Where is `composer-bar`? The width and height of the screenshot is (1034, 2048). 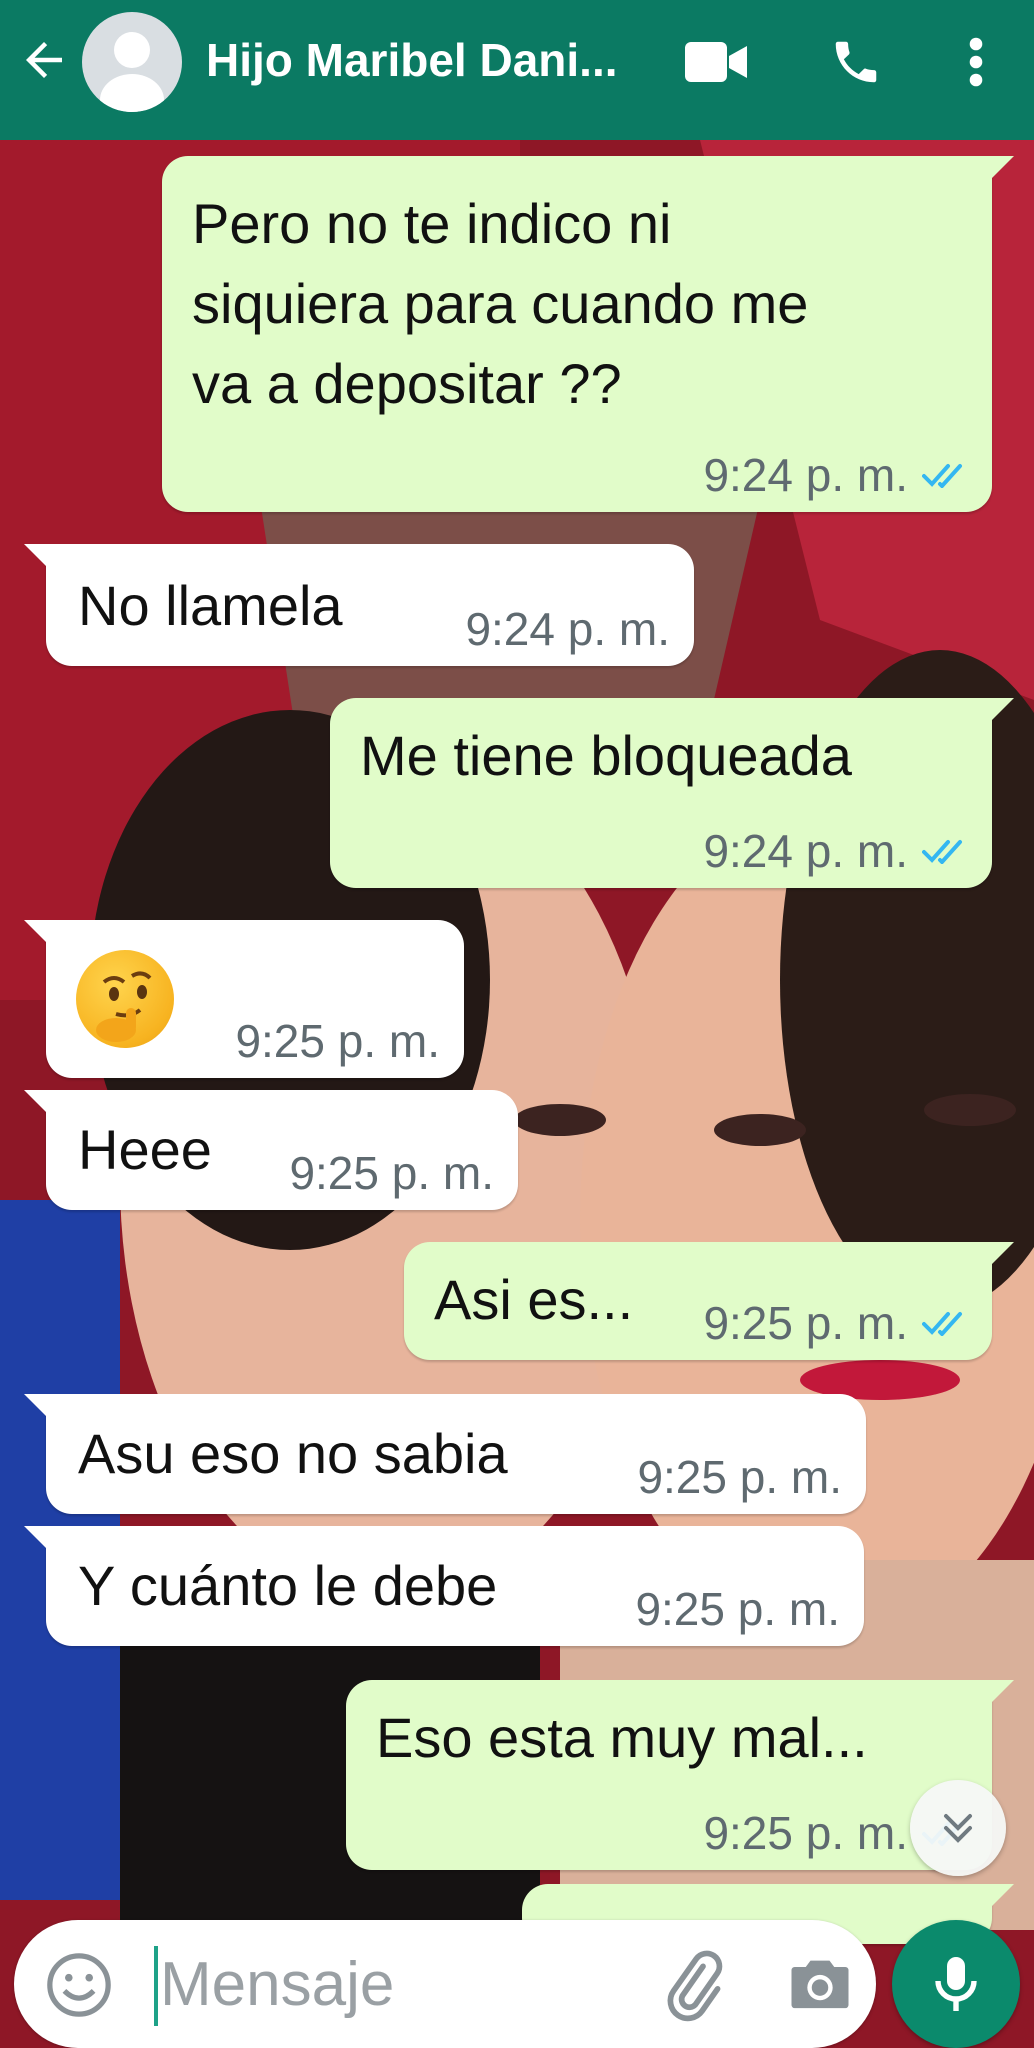
composer-bar is located at coordinates (517, 1984).